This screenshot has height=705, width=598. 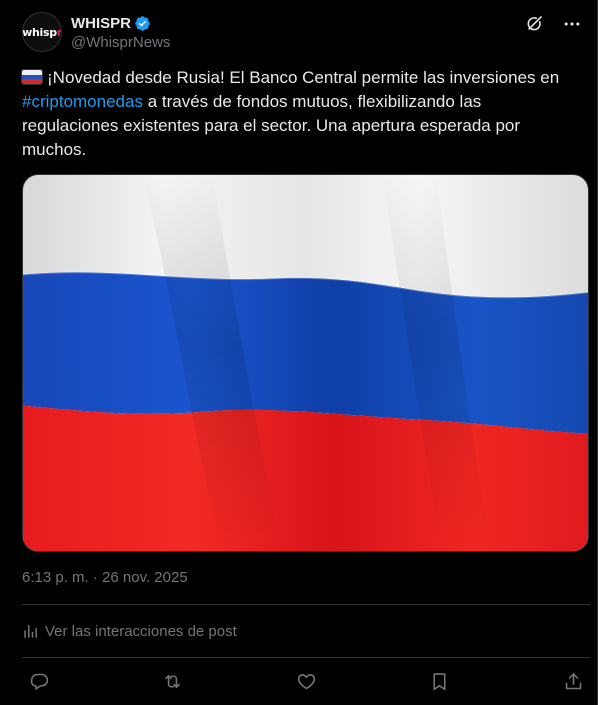 What do you see at coordinates (39, 681) in the screenshot?
I see `reply-icon` at bounding box center [39, 681].